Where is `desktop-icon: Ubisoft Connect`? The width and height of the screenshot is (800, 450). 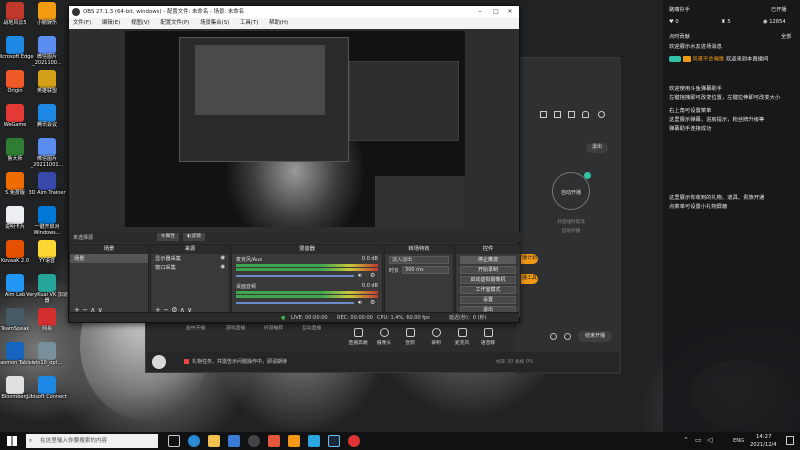
desktop-icon: Ubisoft Connect is located at coordinates (47, 388).